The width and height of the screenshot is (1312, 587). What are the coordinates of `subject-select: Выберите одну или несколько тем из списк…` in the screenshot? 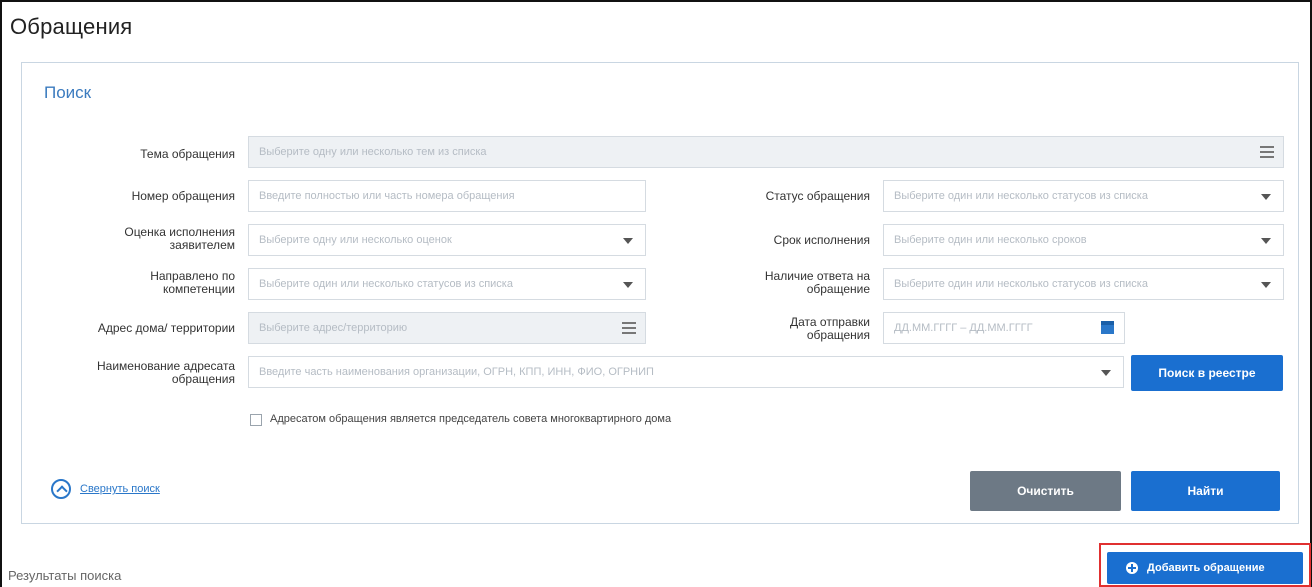 It's located at (766, 152).